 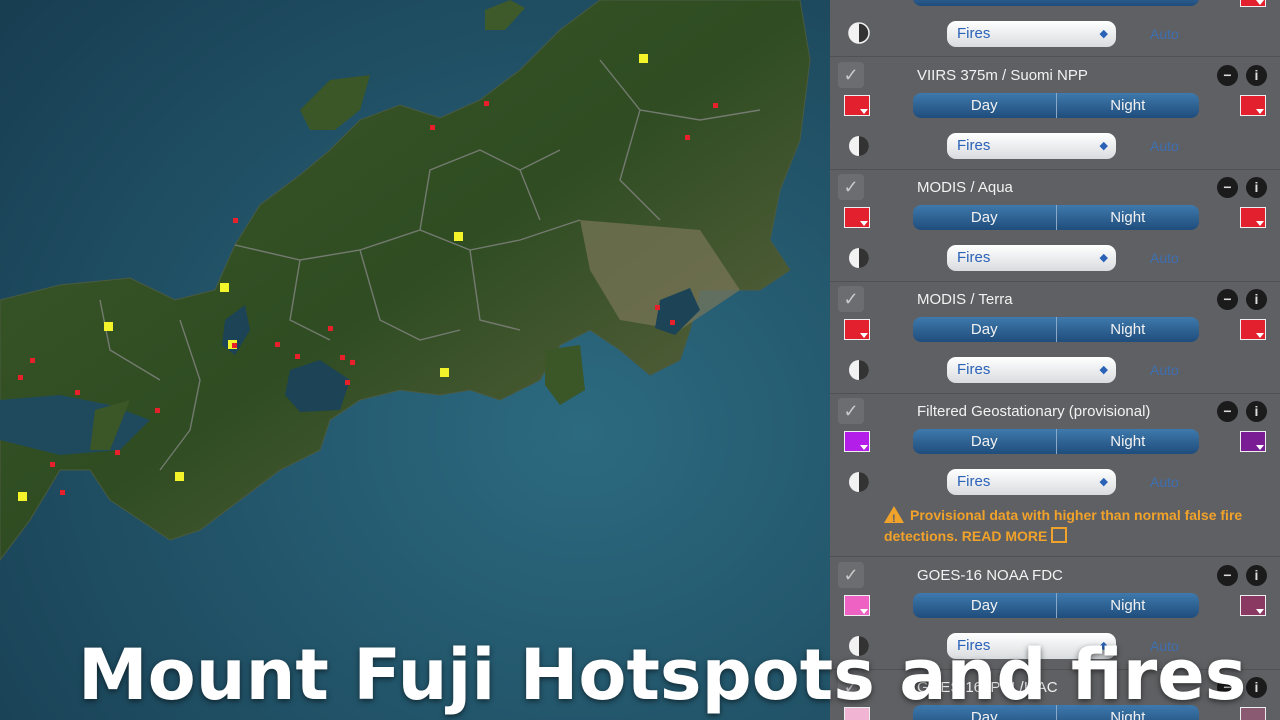 What do you see at coordinates (662, 675) in the screenshot?
I see `video-caption: Mount Fuji Hotspots and fires` at bounding box center [662, 675].